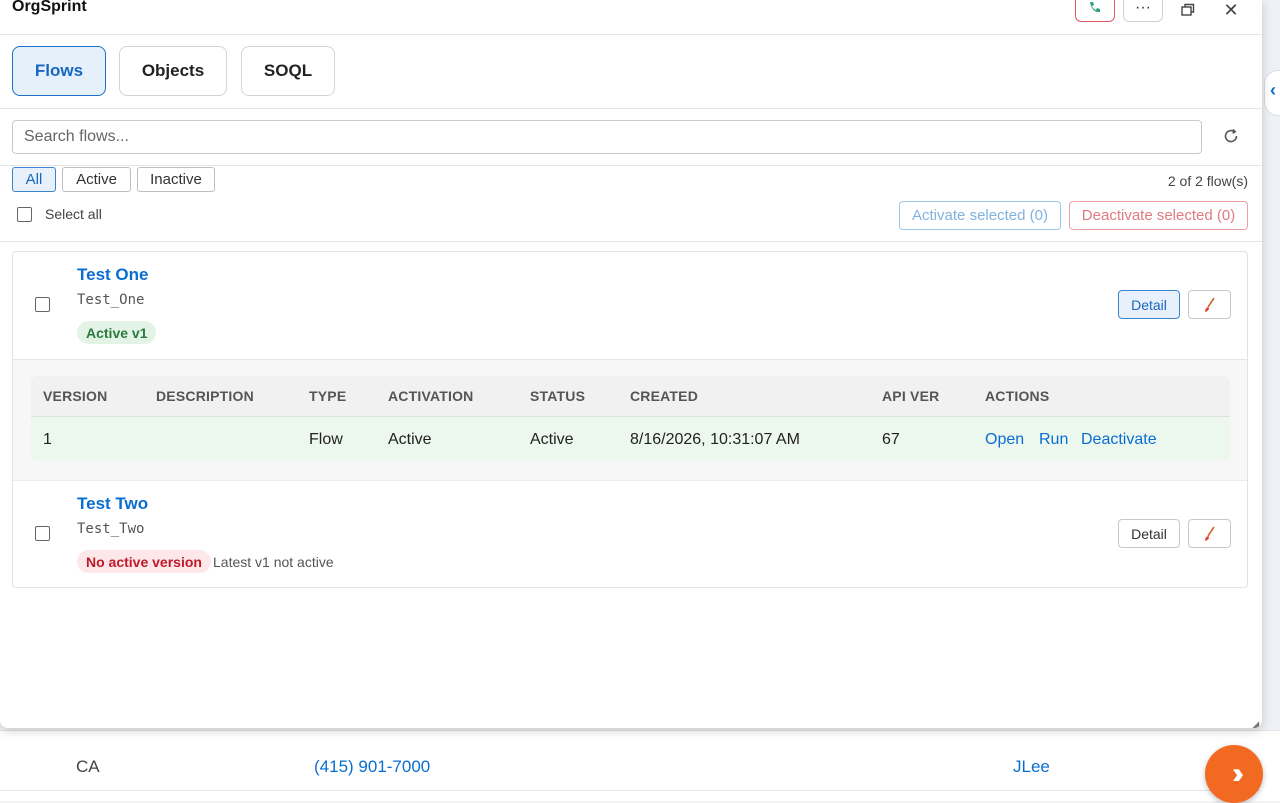 The height and width of the screenshot is (803, 1280). I want to click on status-cell: Active, so click(552, 439).